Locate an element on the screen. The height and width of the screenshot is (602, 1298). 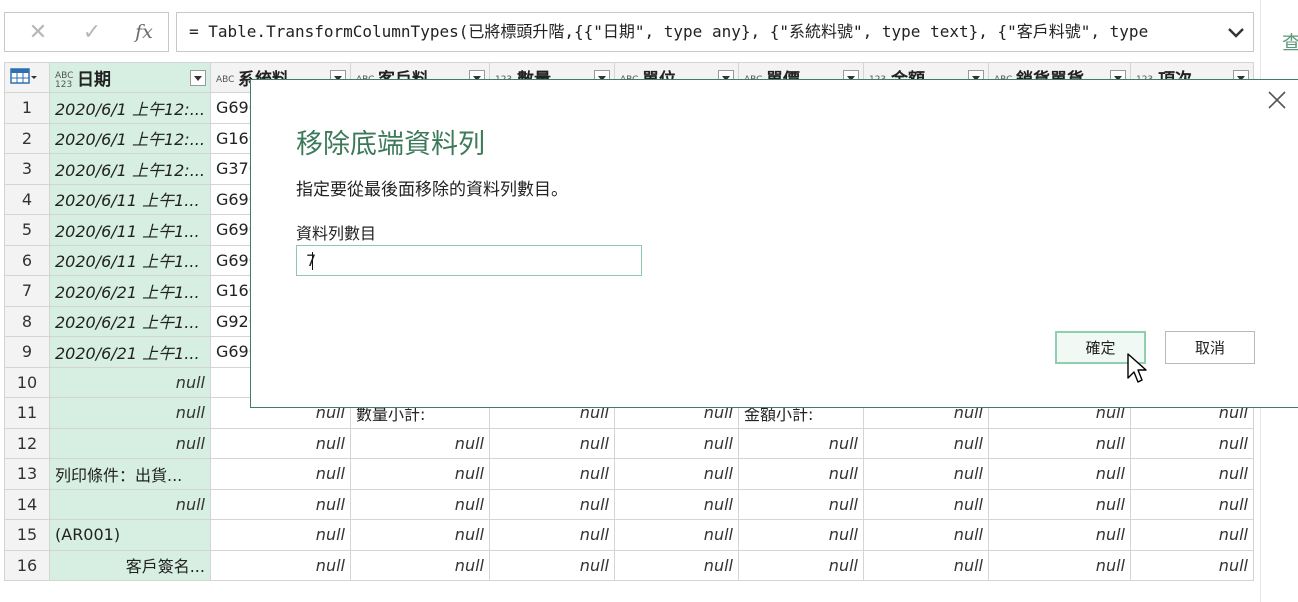
column-type-icon: ABC 123 is located at coordinates (66, 80).